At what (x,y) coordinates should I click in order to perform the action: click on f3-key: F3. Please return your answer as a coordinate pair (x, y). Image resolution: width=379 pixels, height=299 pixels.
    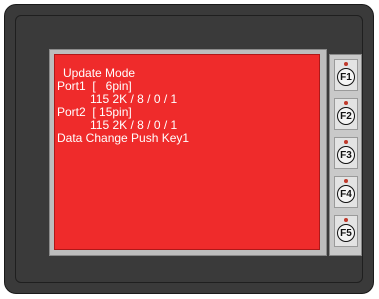
    Looking at the image, I should click on (346, 153).